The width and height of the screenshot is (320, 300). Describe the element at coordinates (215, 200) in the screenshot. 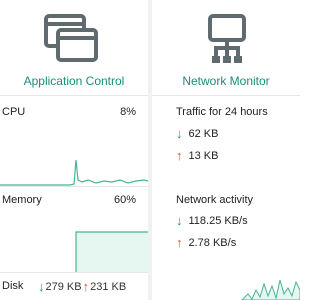

I see `network-activity-title: Network activity` at that location.